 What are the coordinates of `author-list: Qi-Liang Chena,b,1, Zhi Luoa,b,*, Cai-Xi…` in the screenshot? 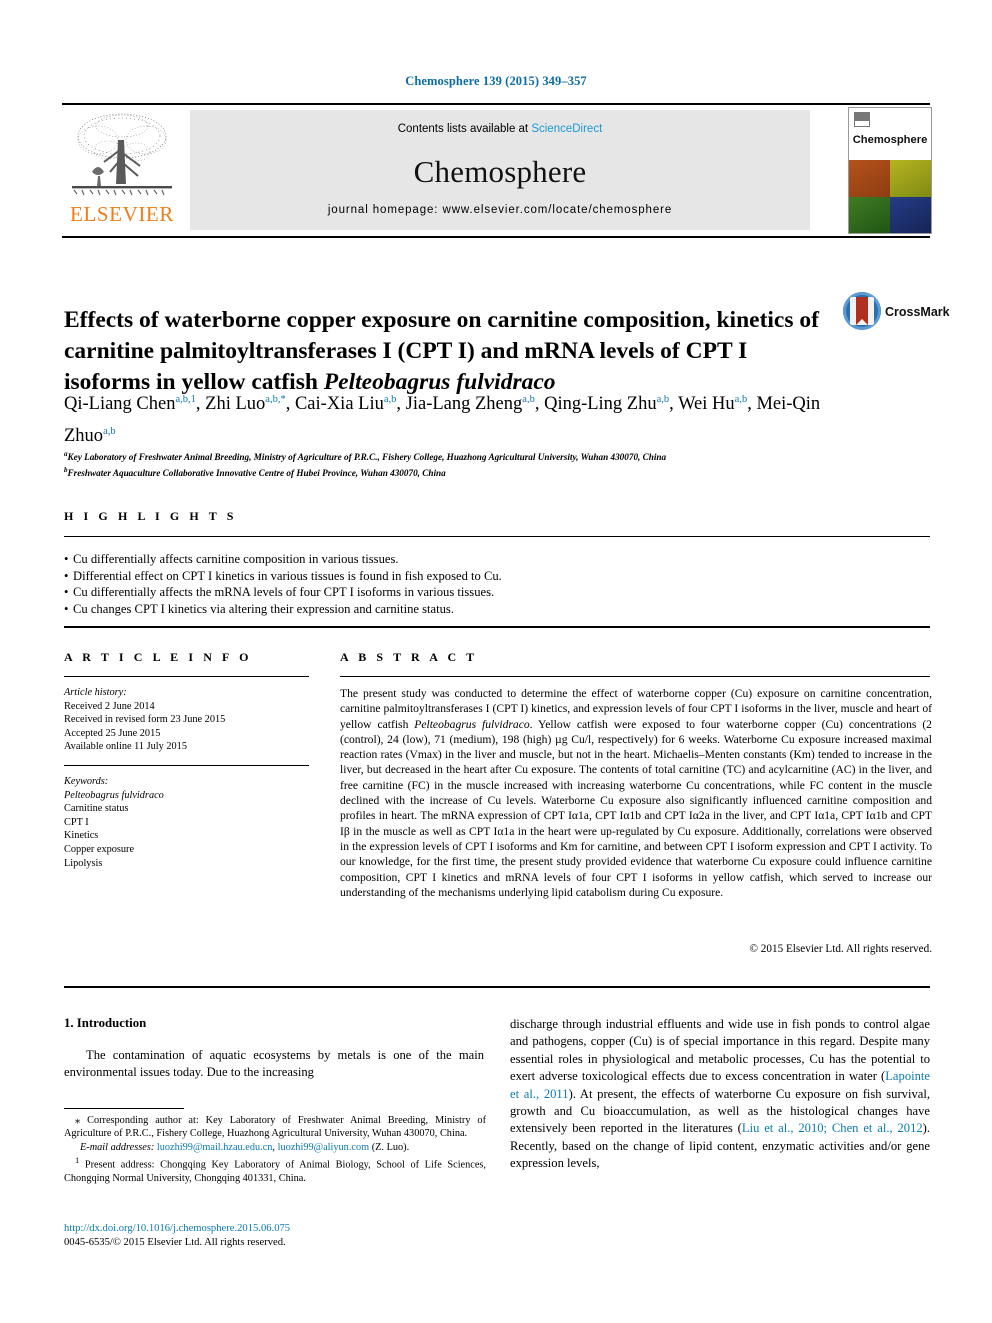 It's located at (464, 418).